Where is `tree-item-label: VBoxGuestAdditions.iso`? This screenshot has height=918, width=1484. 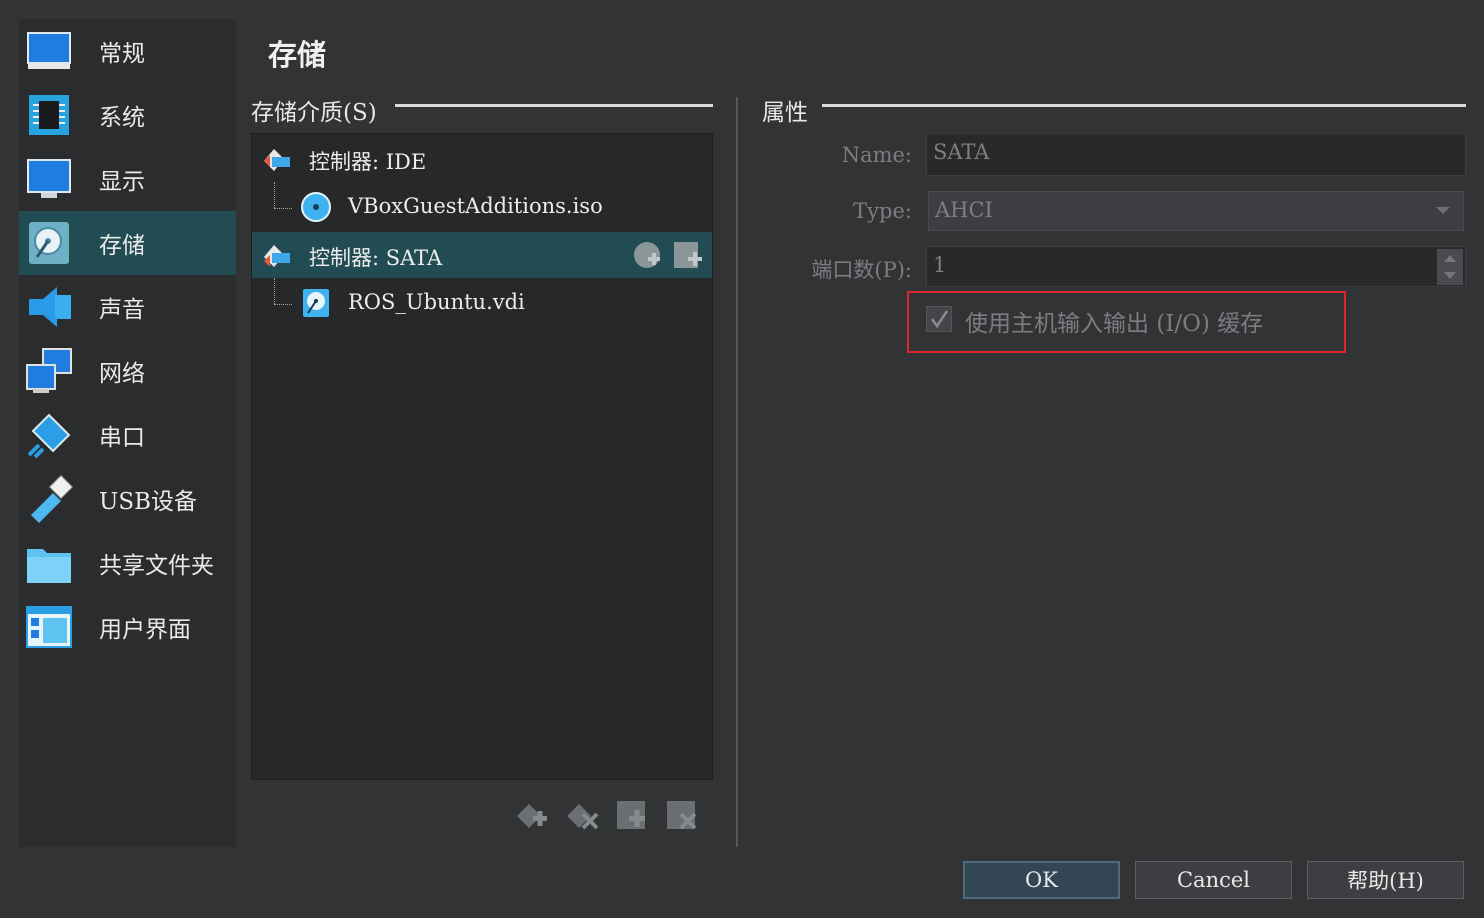
tree-item-label: VBoxGuestAdditions.iso is located at coordinates (475, 206).